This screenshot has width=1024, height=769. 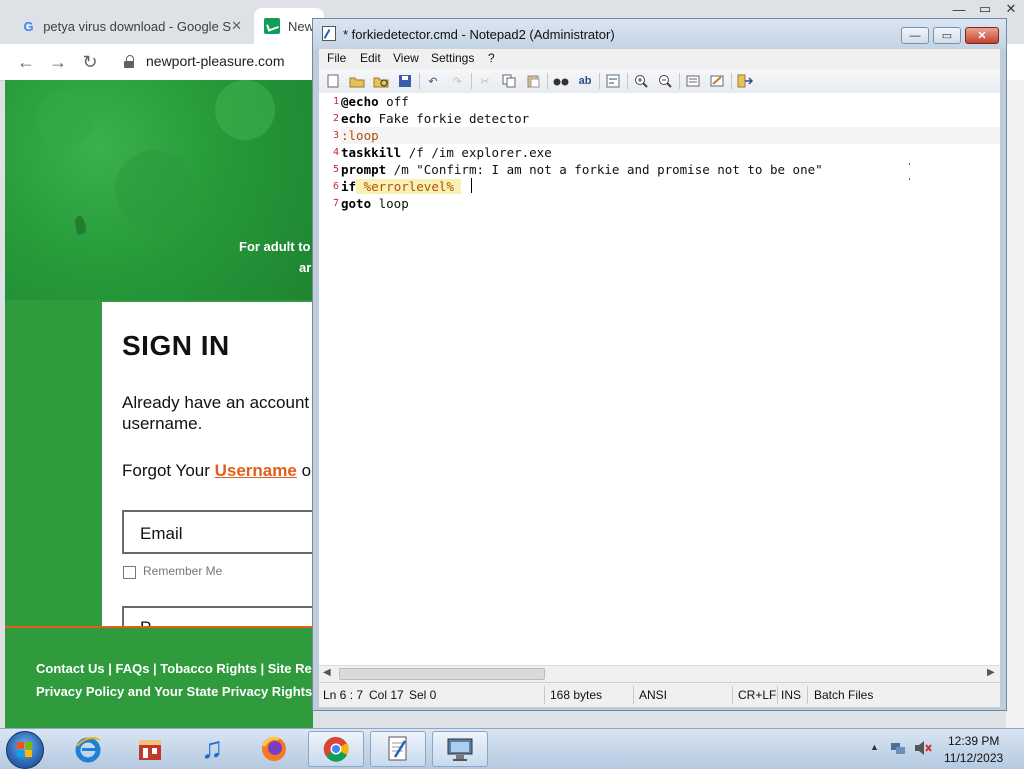 I want to click on email-field: Email, so click(x=217, y=532).